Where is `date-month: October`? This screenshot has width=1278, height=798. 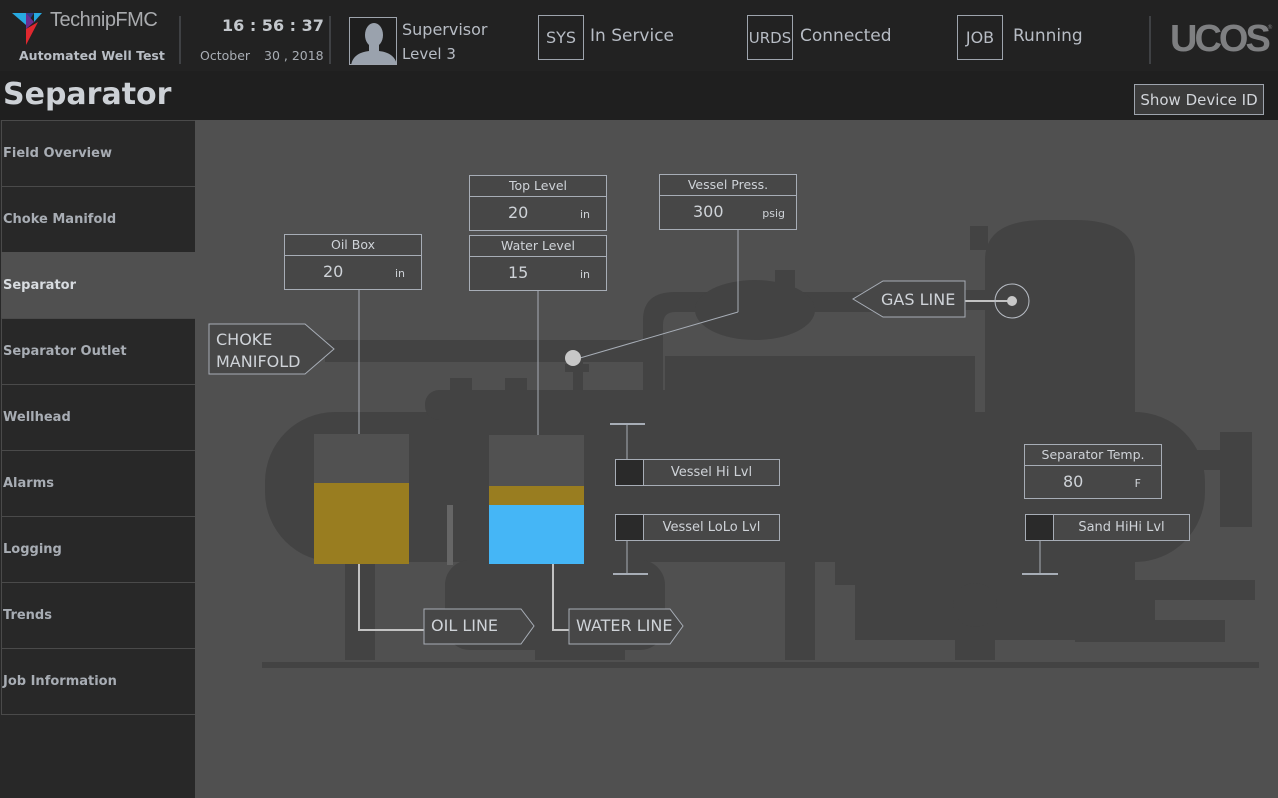 date-month: October is located at coordinates (225, 55).